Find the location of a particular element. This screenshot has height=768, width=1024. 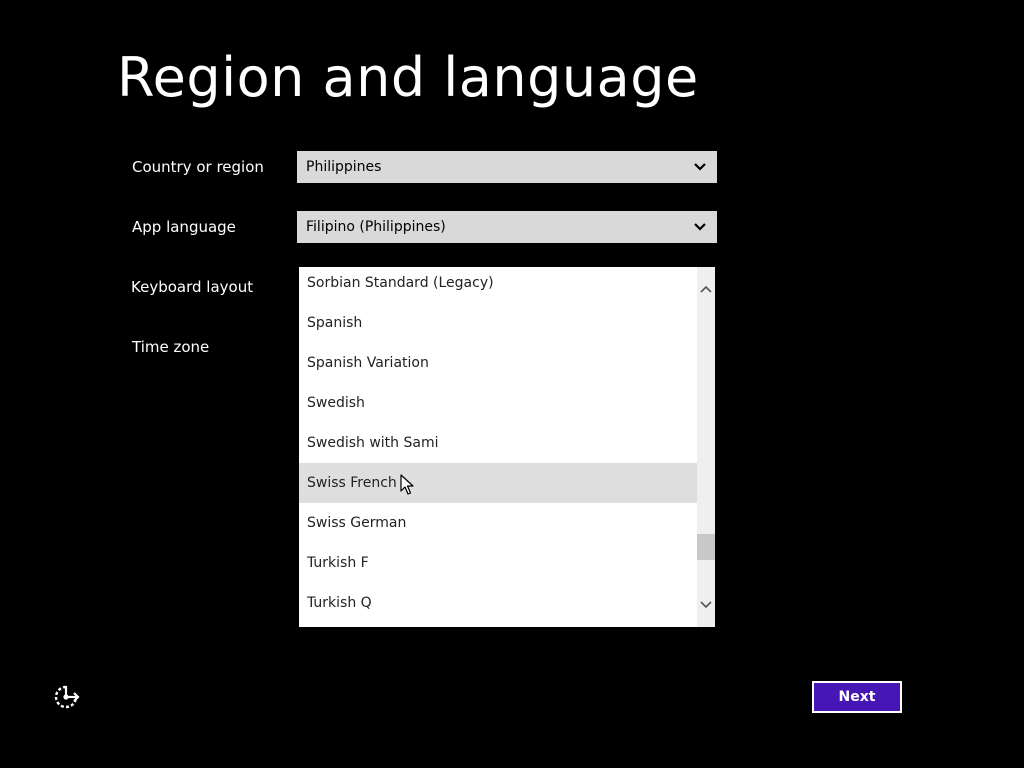

list-item: Turkish F is located at coordinates (498, 563).